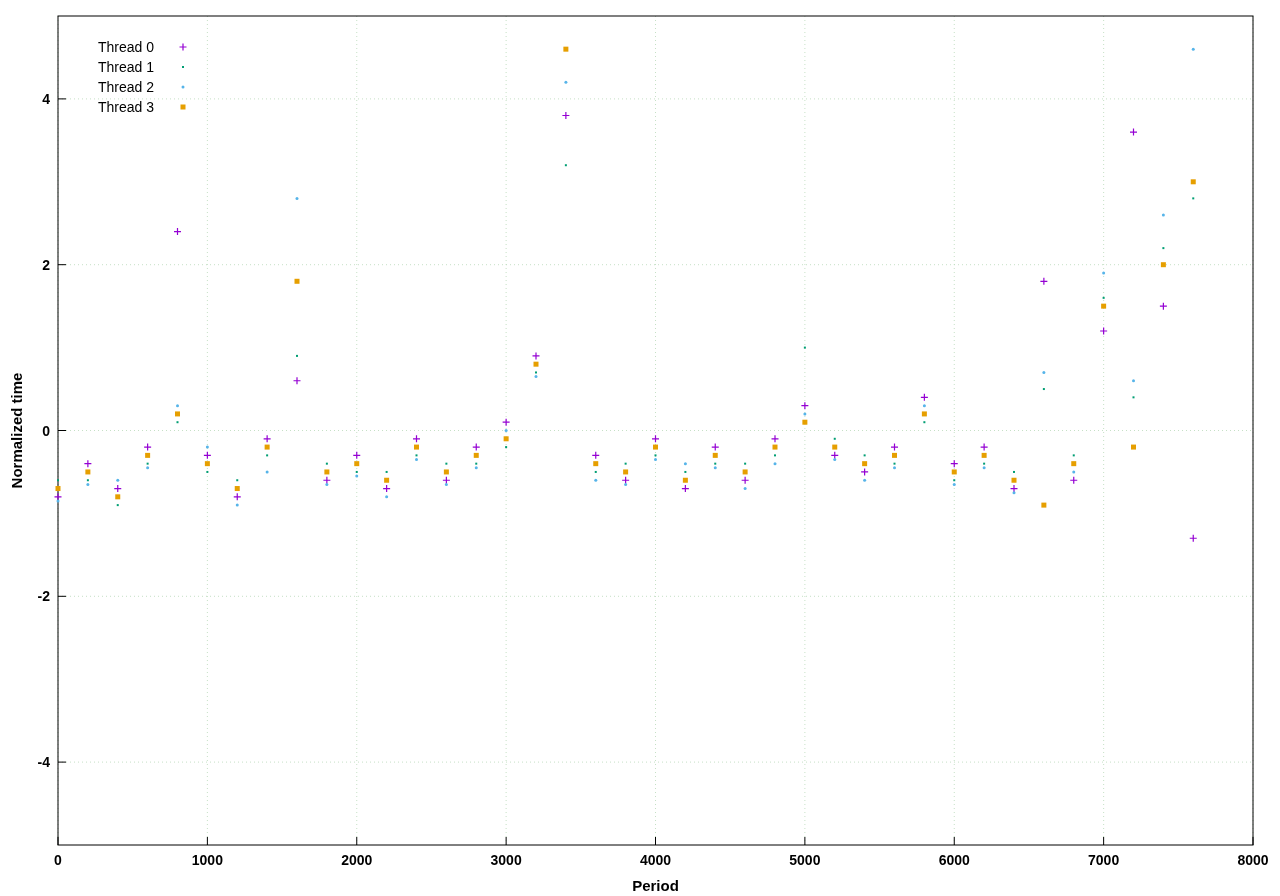 The height and width of the screenshot is (896, 1280). What do you see at coordinates (125, 67) in the screenshot?
I see `legend-label: Thread 1` at bounding box center [125, 67].